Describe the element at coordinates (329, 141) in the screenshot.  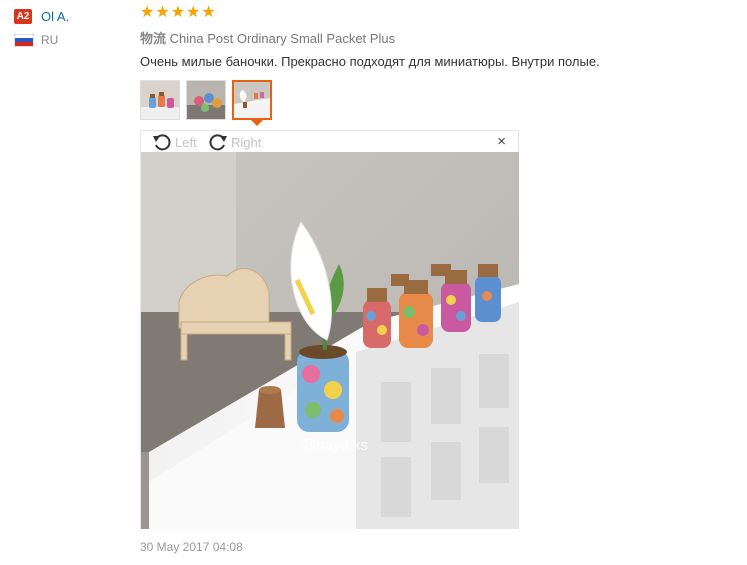
I see `viewer-toolbar: Left Right ×` at that location.